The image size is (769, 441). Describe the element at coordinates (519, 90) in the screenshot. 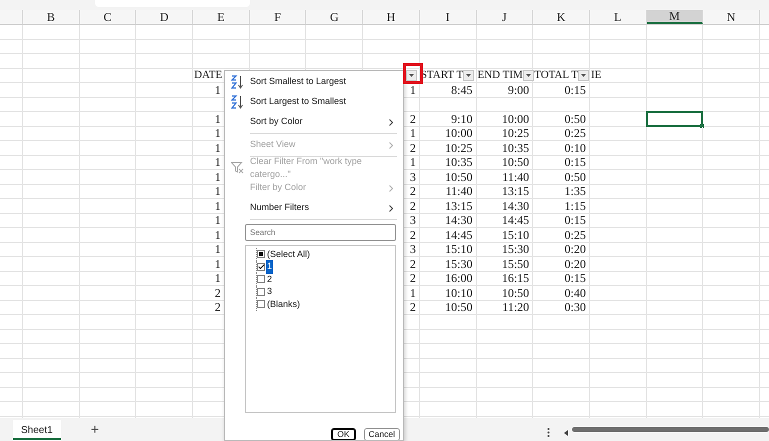

I see `table-cell: 9:00` at that location.